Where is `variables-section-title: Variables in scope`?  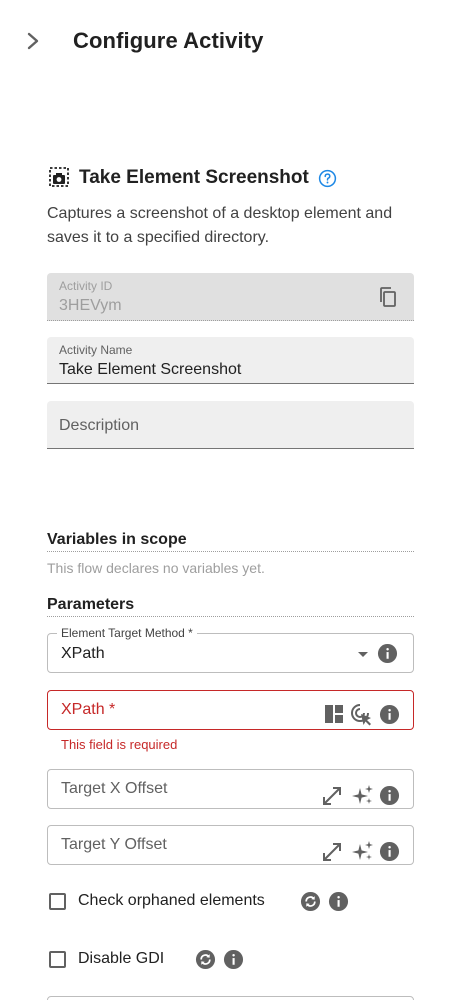
variables-section-title: Variables in scope is located at coordinates (230, 541).